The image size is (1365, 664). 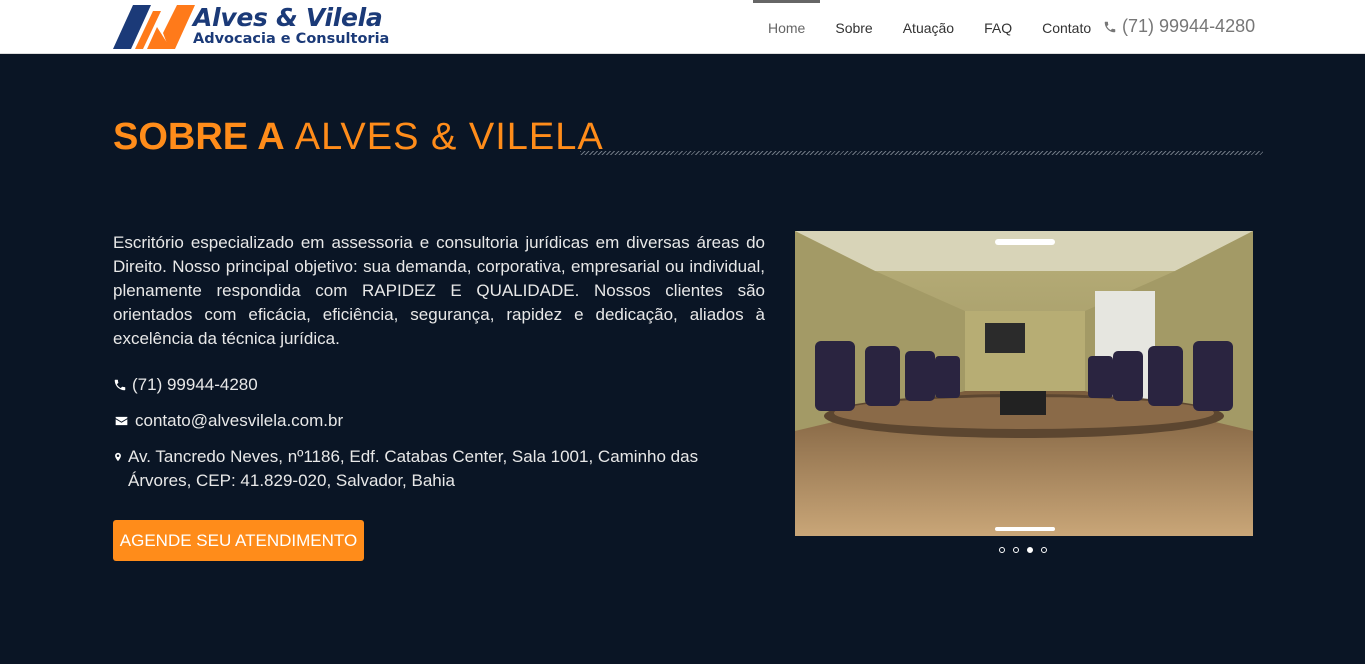 I want to click on nav-item-faq: FAQ, so click(x=998, y=27).